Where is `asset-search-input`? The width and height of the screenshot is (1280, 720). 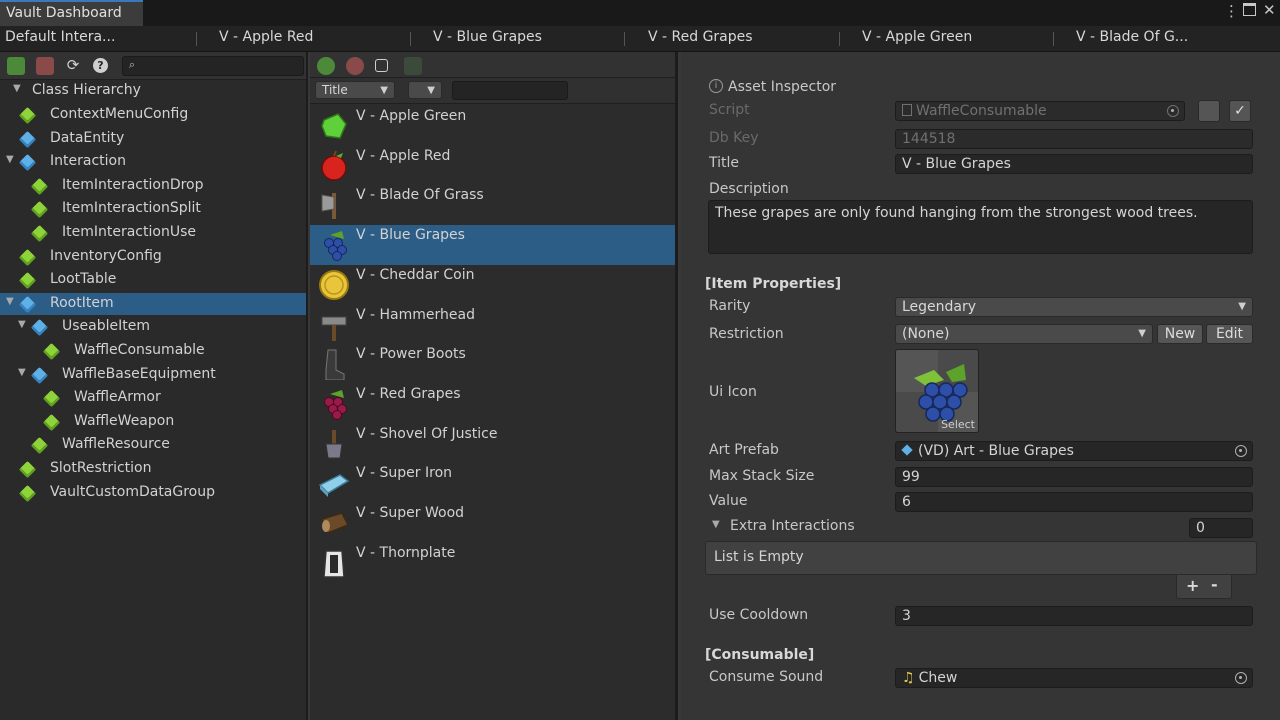
asset-search-input is located at coordinates (510, 90).